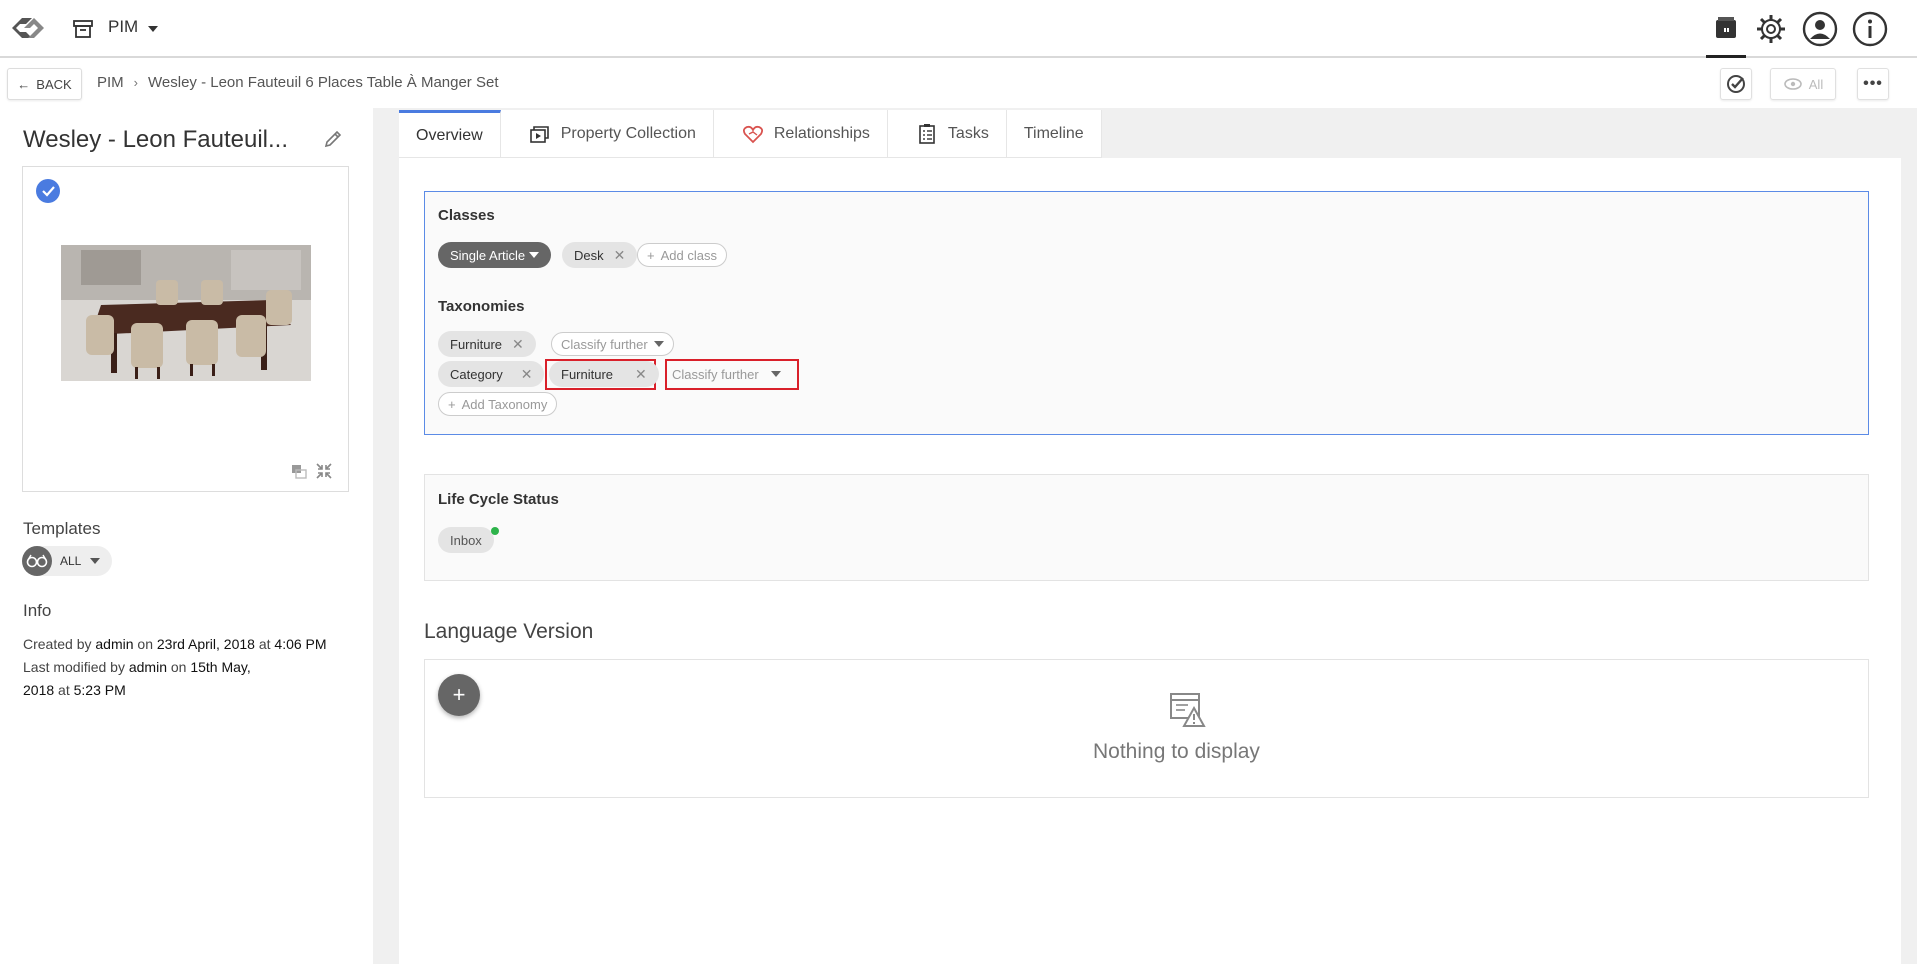 The height and width of the screenshot is (964, 1917). Describe the element at coordinates (495, 531) in the screenshot. I see `status-dot` at that location.